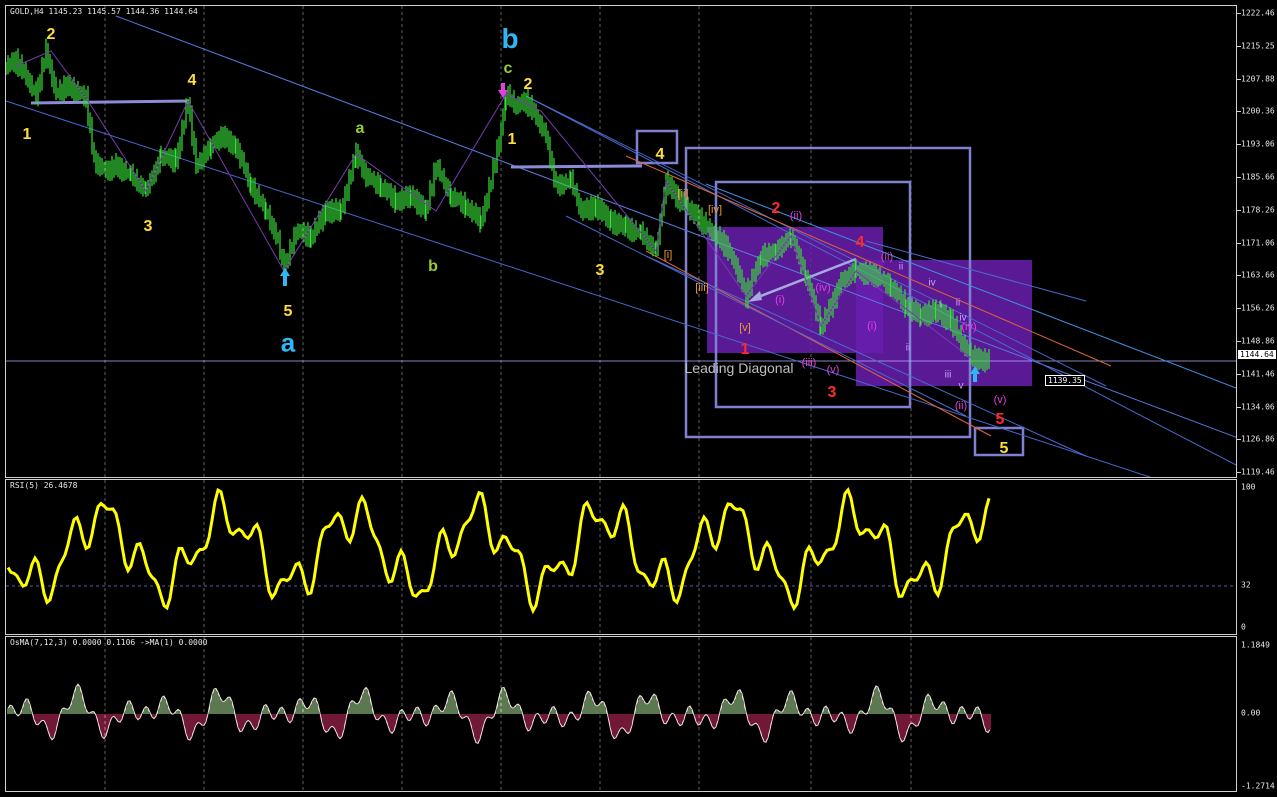 This screenshot has width=1277, height=797. I want to click on price-axis-label: 1163.66, so click(1258, 275).